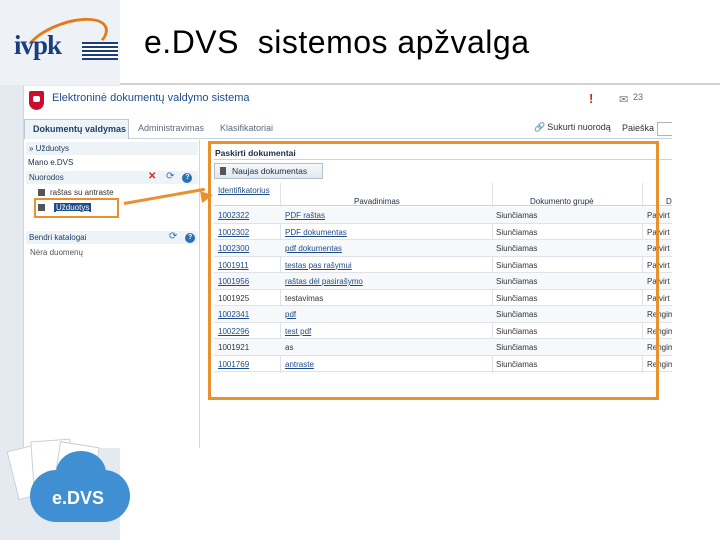  I want to click on edvs-logo-text: e.DVS, so click(78, 498).